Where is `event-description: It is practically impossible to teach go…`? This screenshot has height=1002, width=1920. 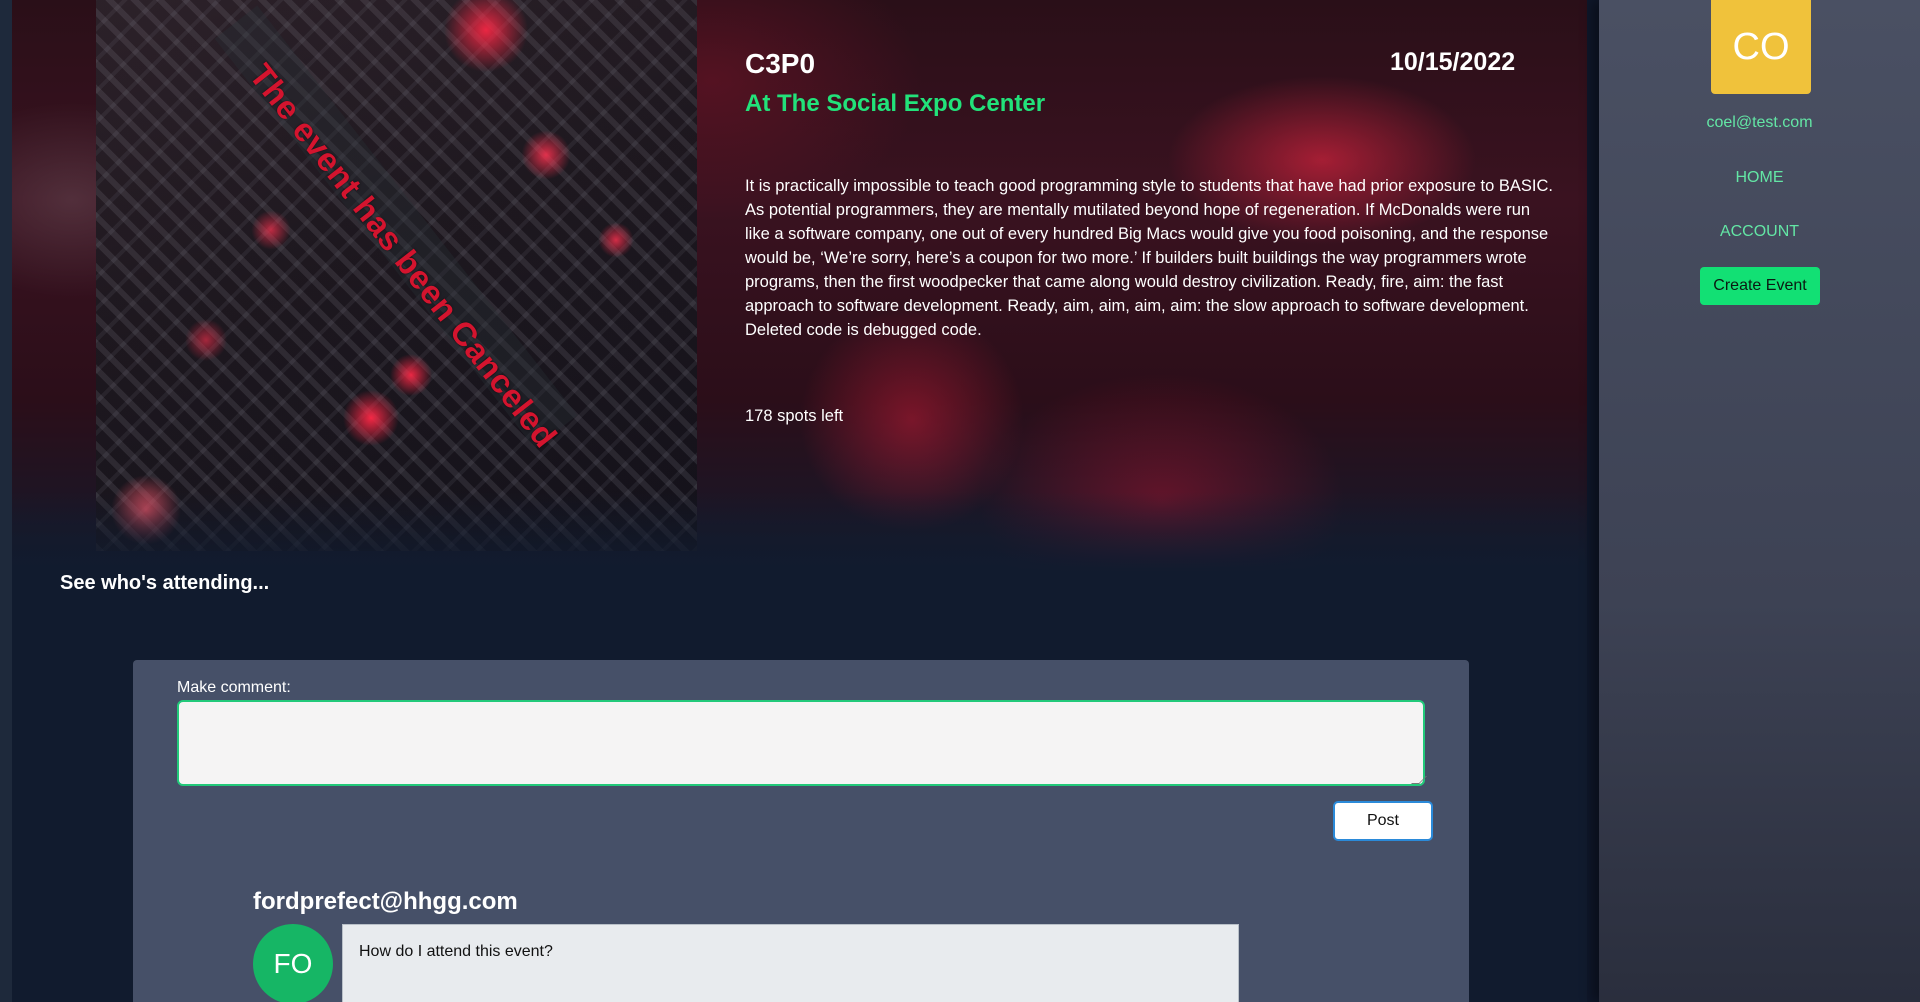
event-description: It is practically impossible to teach go… is located at coordinates (1149, 258).